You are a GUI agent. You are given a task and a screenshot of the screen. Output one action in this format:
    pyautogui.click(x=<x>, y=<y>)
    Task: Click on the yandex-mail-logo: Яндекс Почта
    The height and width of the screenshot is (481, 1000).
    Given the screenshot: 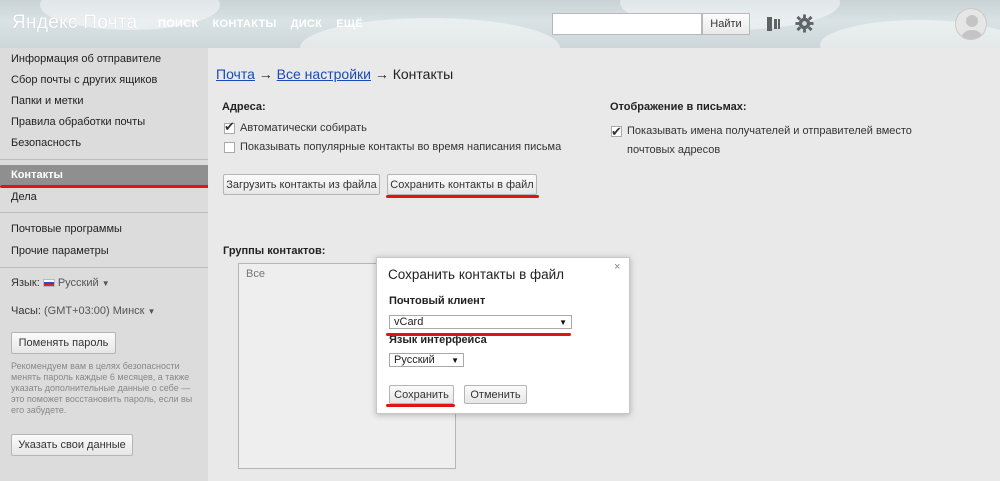 What is the action you would take?
    pyautogui.click(x=75, y=23)
    